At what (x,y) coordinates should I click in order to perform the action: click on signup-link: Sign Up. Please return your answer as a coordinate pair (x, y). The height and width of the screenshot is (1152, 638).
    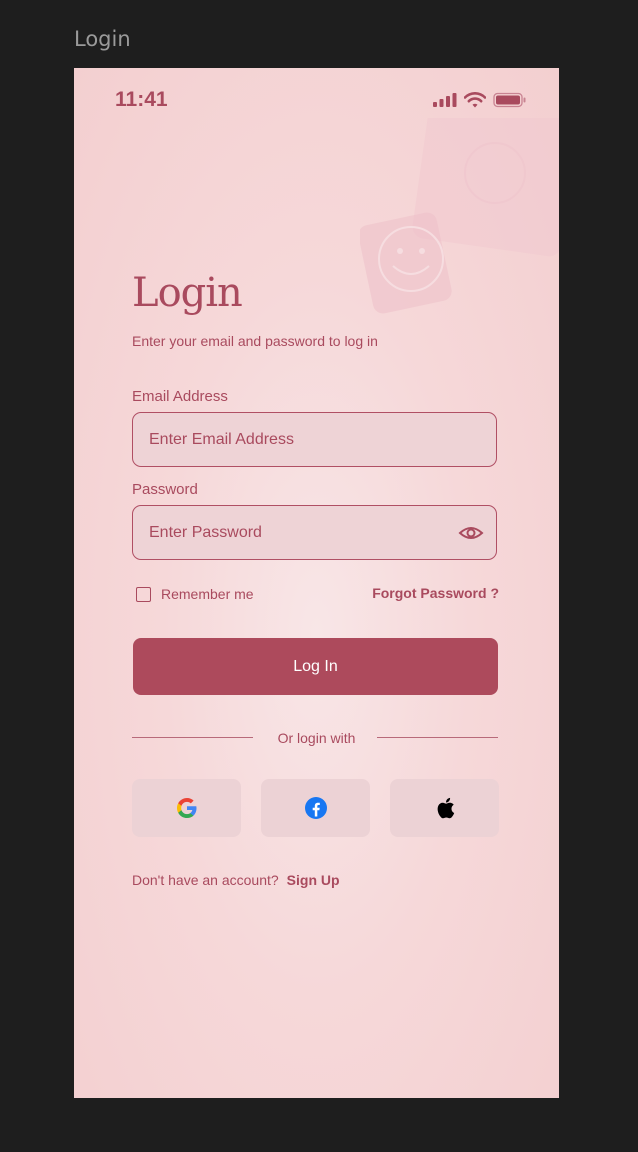
    Looking at the image, I should click on (313, 880).